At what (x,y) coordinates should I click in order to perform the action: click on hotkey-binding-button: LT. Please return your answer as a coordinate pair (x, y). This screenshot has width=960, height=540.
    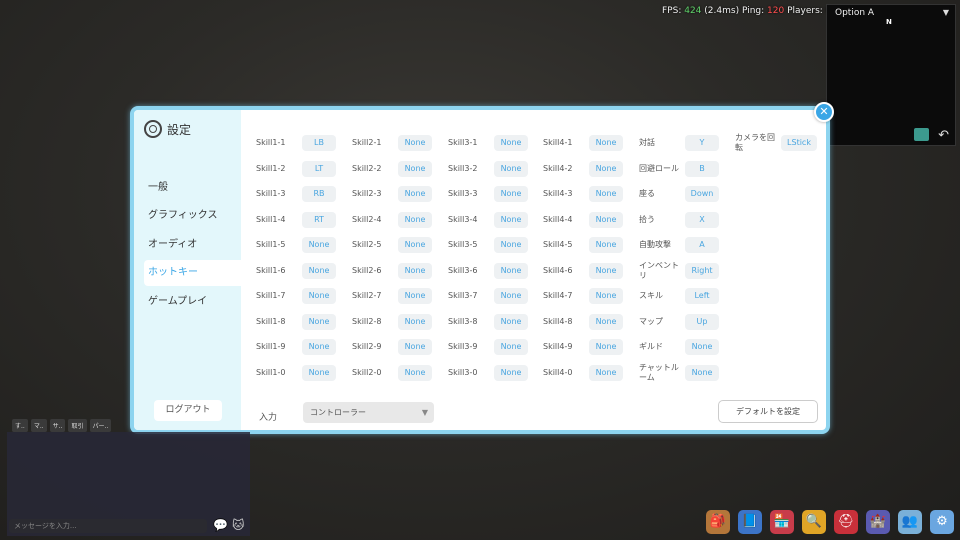
    Looking at the image, I should click on (319, 169).